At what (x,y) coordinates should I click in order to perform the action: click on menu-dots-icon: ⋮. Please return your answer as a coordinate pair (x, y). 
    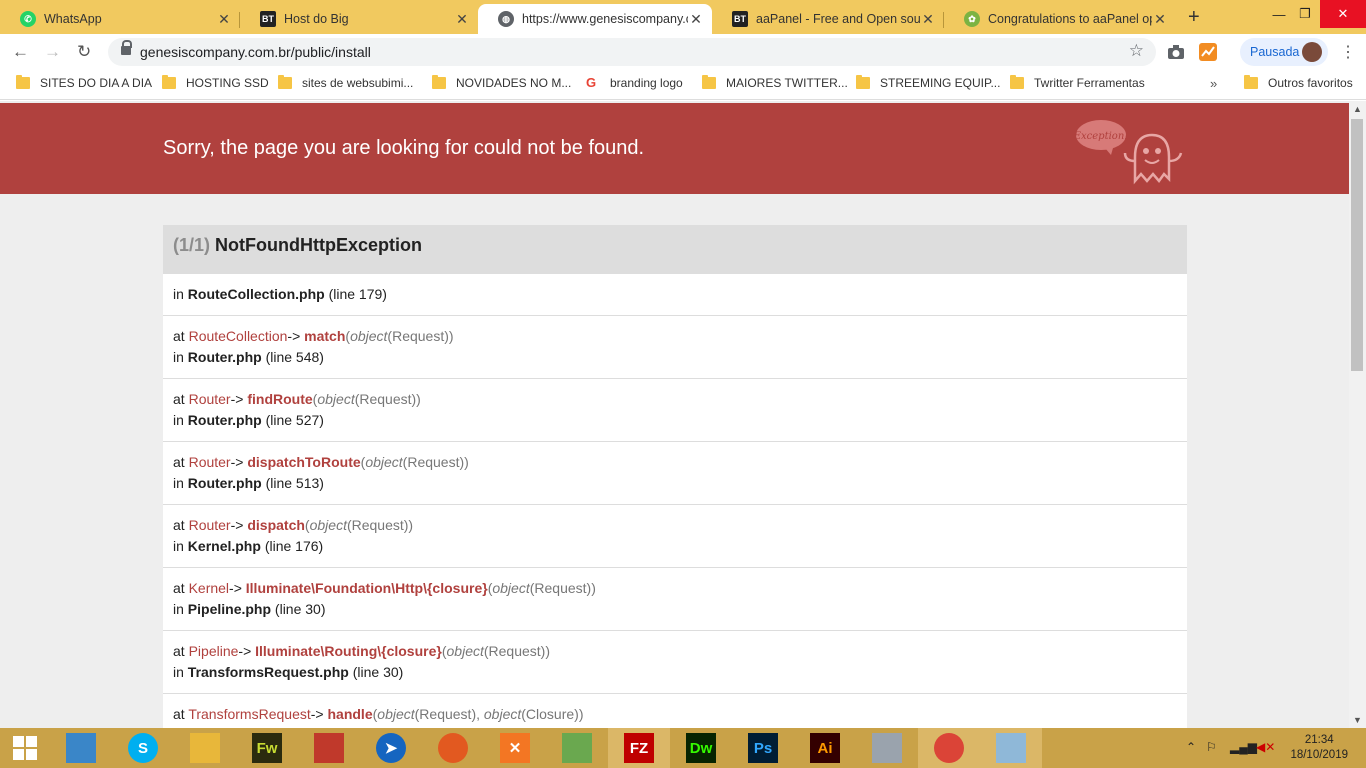
    Looking at the image, I should click on (1348, 52).